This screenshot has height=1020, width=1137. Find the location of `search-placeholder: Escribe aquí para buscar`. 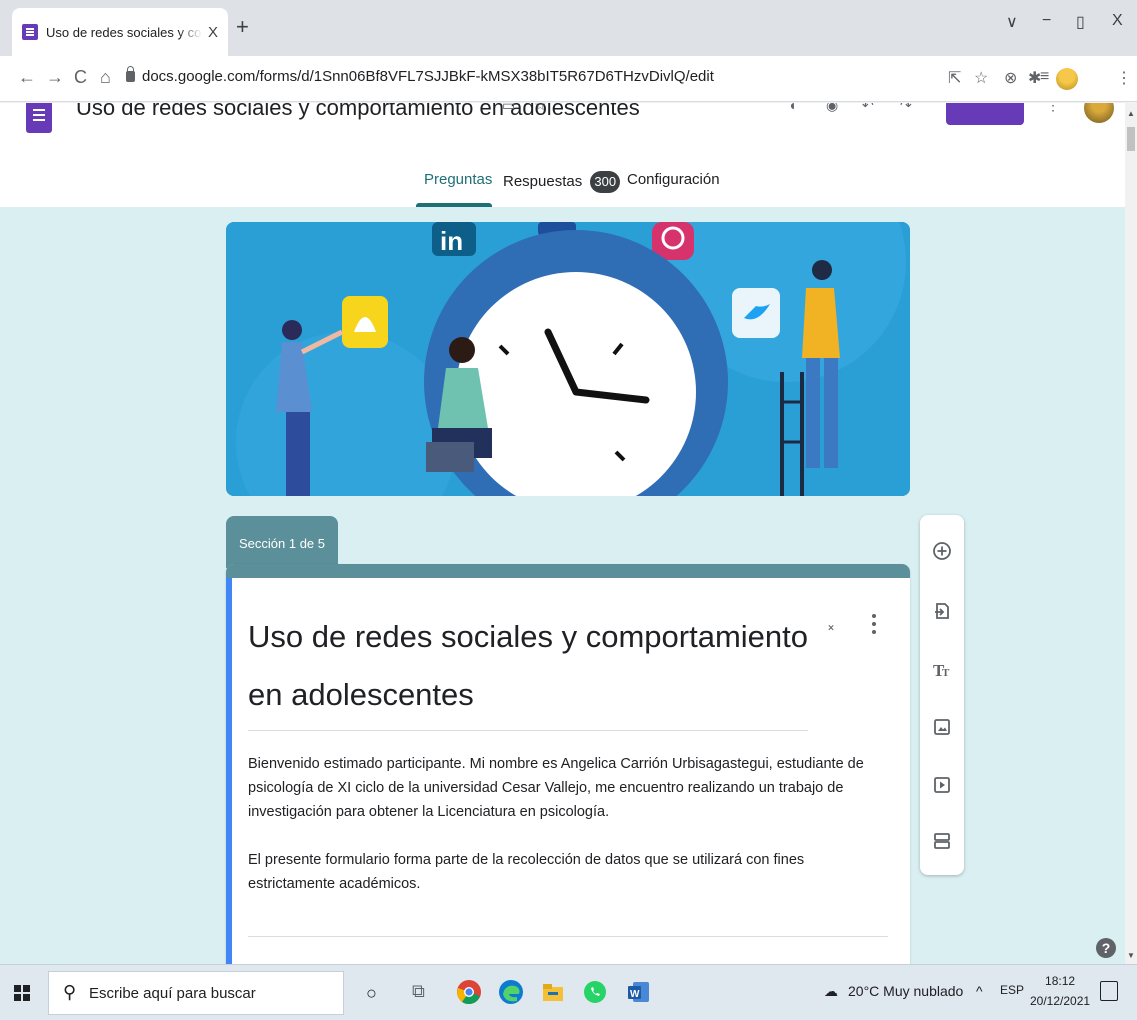

search-placeholder: Escribe aquí para buscar is located at coordinates (172, 993).